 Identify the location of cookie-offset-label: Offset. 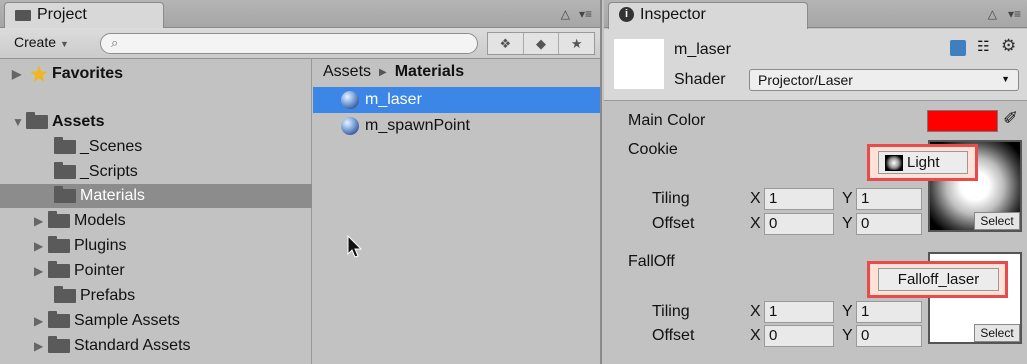
(673, 223).